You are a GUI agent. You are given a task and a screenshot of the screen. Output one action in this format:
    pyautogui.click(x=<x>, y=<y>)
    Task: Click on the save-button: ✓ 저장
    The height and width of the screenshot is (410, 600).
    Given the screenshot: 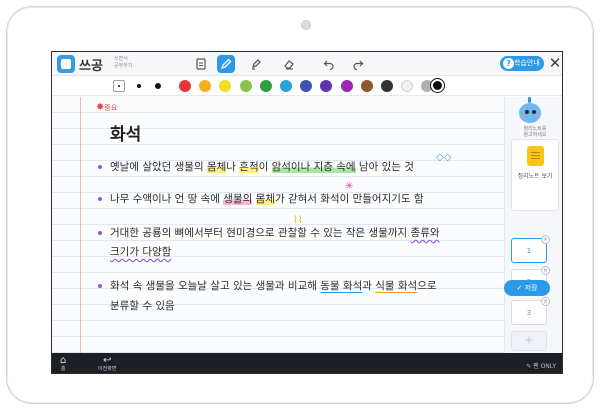 What is the action you would take?
    pyautogui.click(x=527, y=288)
    